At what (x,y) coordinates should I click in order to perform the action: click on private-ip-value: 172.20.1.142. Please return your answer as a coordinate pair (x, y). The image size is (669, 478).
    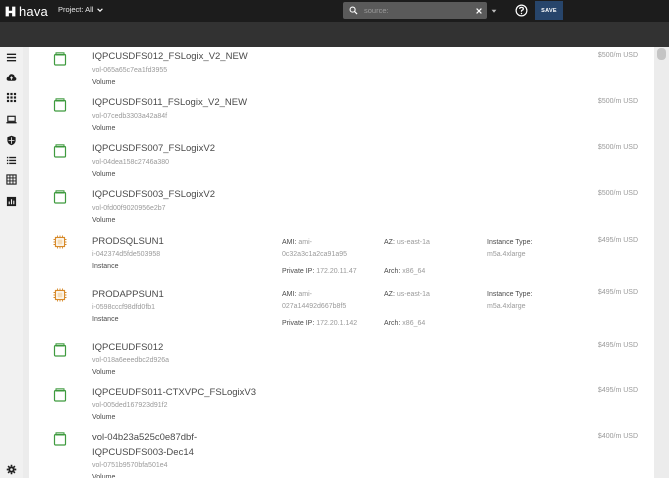
    Looking at the image, I should click on (337, 323).